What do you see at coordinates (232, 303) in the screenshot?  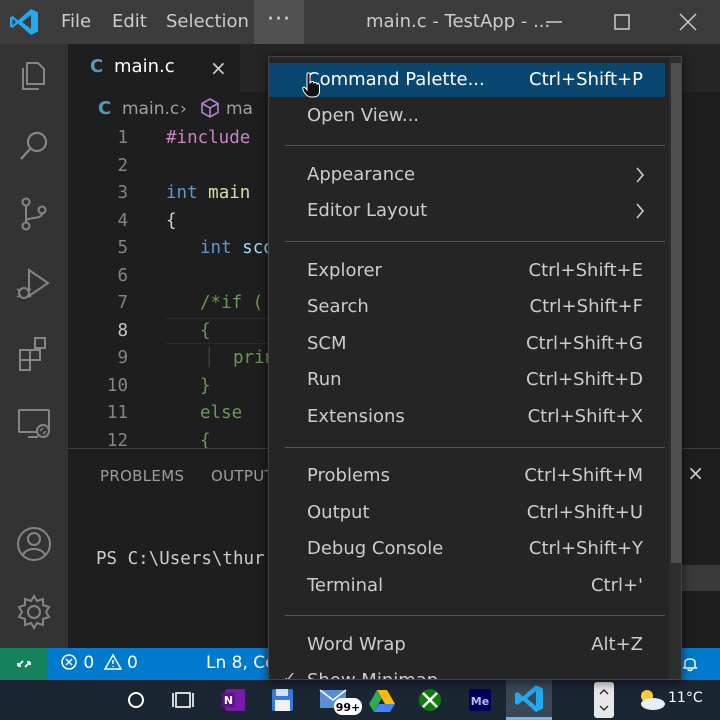 I see `code-comment: /*if (` at bounding box center [232, 303].